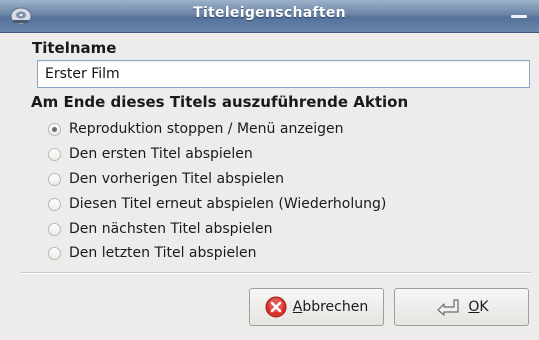  I want to click on title-bar: Titeleigenschaften, so click(269, 16).